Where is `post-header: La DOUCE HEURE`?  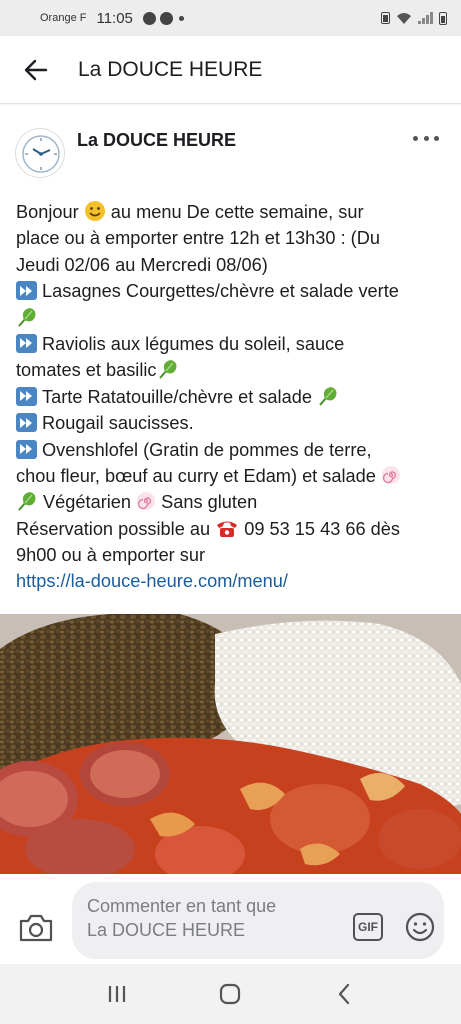 post-header: La DOUCE HEURE is located at coordinates (230, 153).